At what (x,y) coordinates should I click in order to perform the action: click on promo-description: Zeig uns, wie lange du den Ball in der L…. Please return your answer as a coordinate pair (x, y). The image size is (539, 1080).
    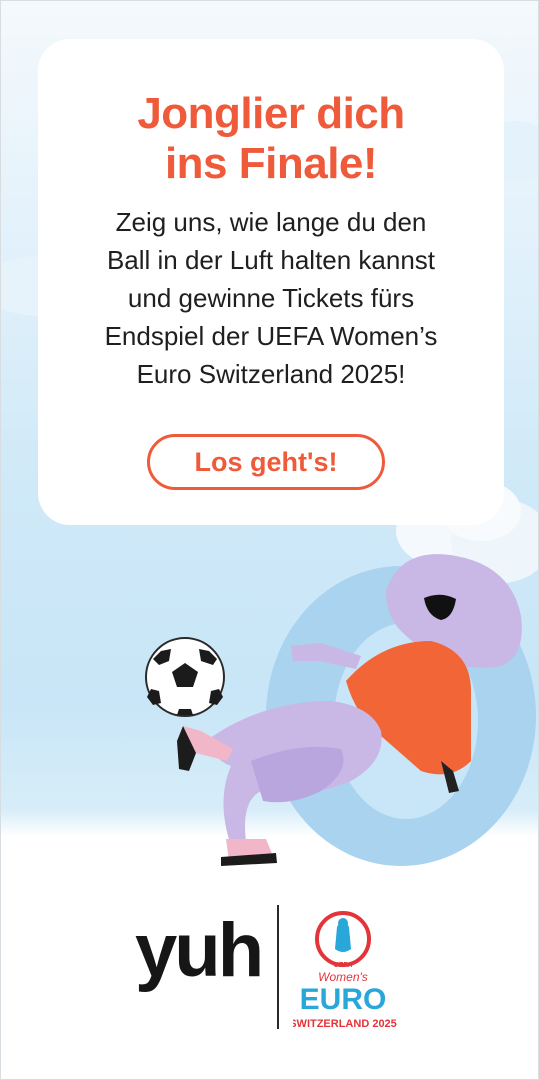
    Looking at the image, I should click on (271, 298).